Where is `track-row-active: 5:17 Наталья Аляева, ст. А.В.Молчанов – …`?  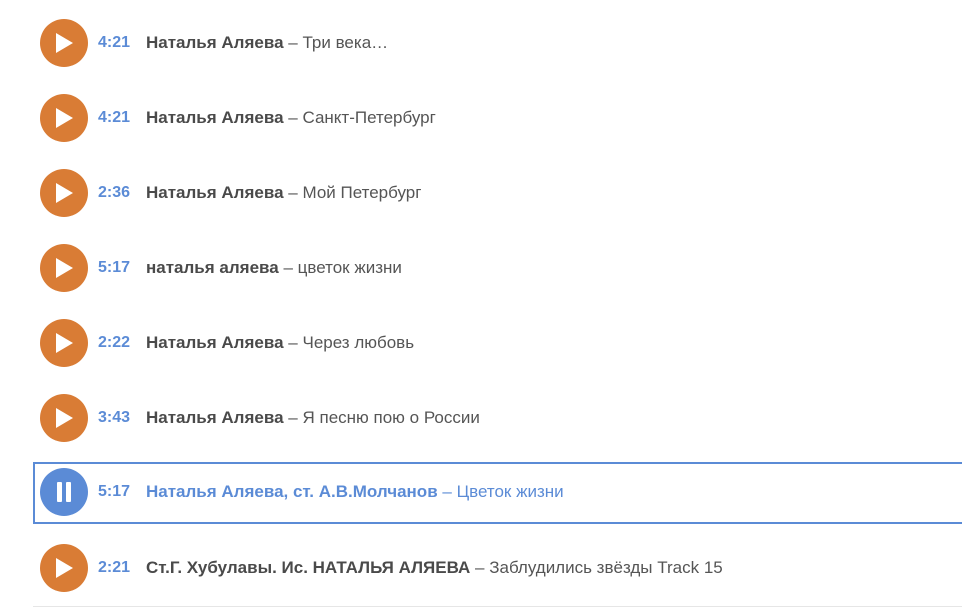 track-row-active: 5:17 Наталья Аляева, ст. А.В.Молчанов – … is located at coordinates (497, 493).